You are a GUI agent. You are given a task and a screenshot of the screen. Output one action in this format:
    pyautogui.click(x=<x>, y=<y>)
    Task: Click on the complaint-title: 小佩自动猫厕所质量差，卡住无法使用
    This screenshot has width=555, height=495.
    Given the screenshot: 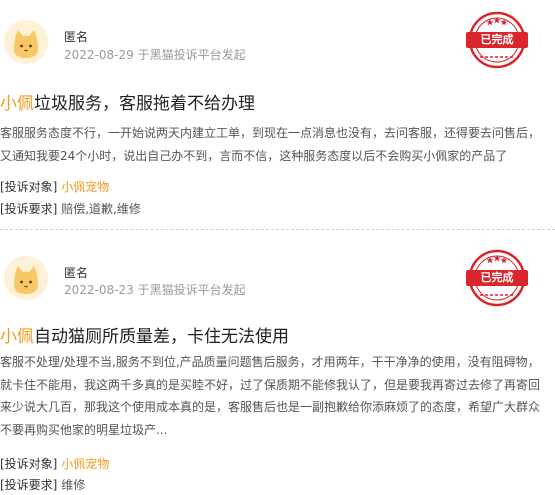 What is the action you would take?
    pyautogui.click(x=144, y=334)
    